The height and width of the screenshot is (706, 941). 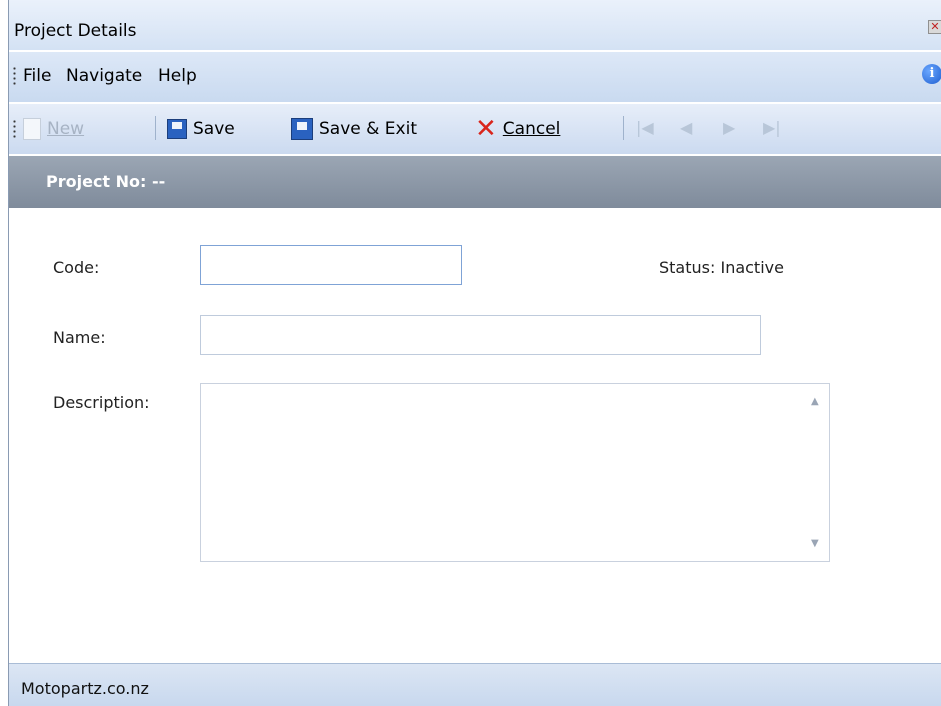 I want to click on cancel-button: ✕ Cancel, so click(x=517, y=129).